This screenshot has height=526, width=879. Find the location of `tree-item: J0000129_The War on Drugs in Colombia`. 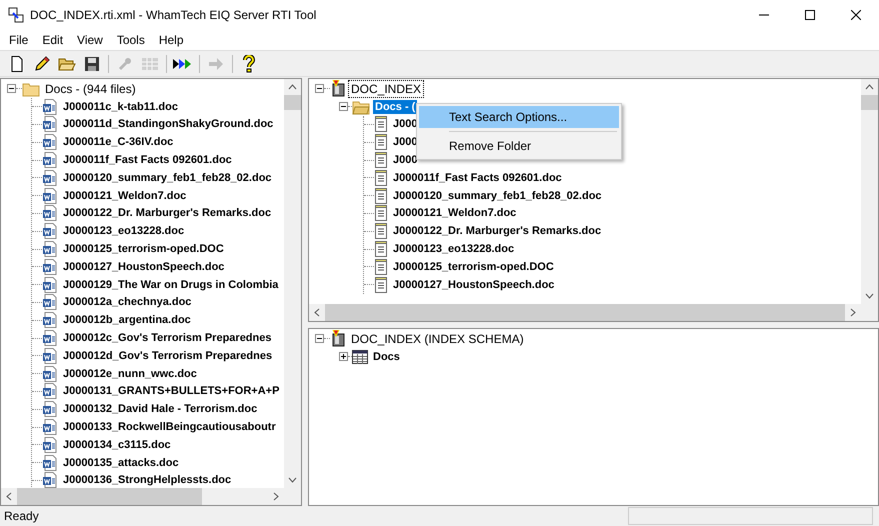

tree-item: J0000129_The War on Drugs in Colombia is located at coordinates (170, 285).